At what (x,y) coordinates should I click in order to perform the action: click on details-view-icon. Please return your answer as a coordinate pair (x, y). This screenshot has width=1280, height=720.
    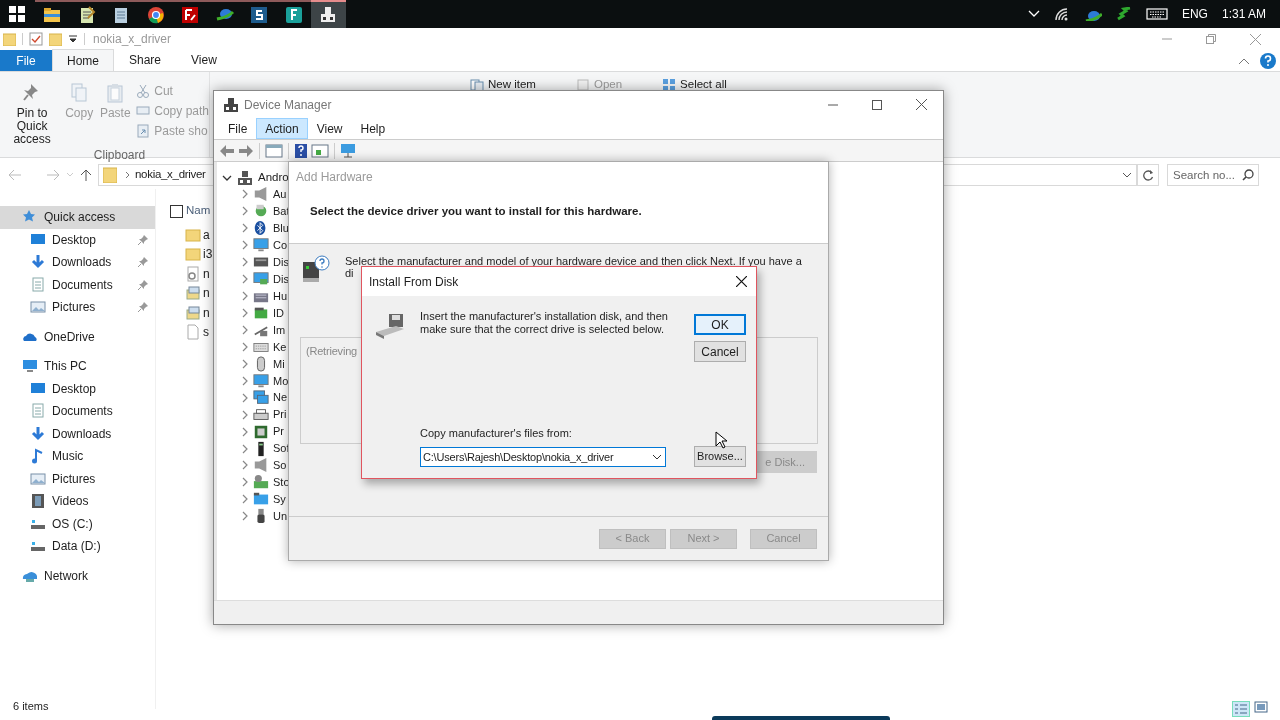
    Looking at the image, I should click on (1241, 709).